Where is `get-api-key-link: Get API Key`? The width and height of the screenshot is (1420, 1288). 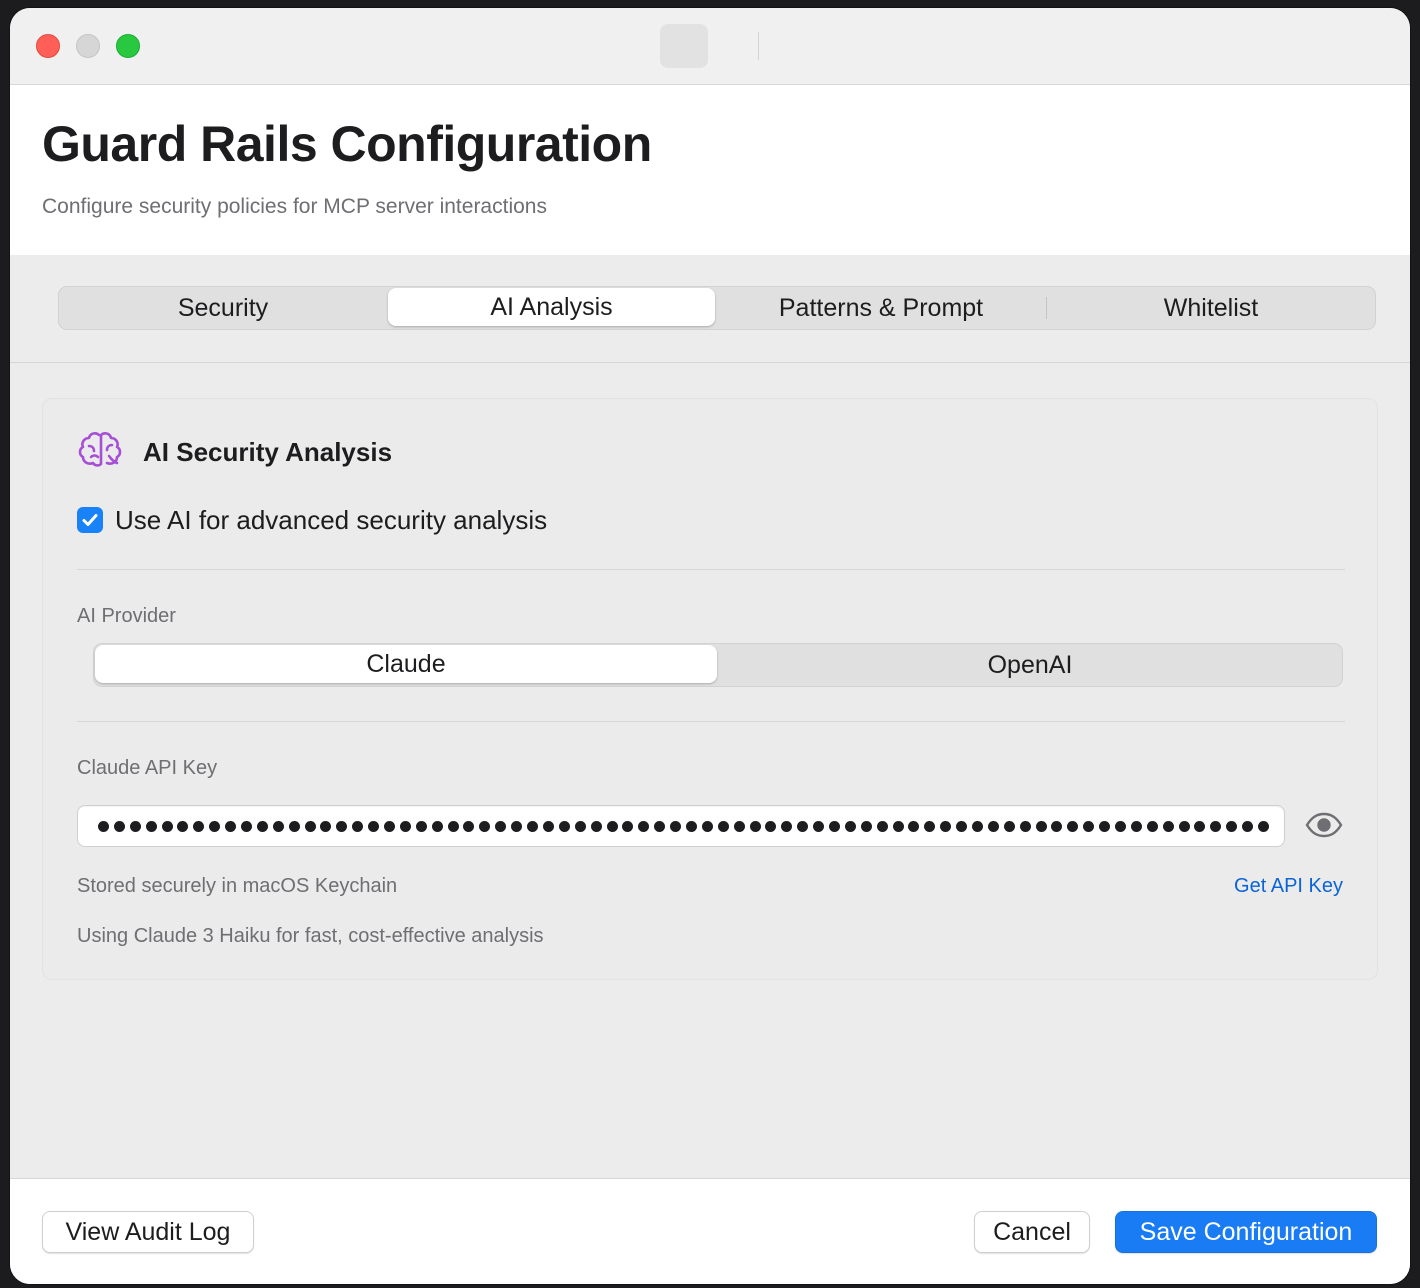
get-api-key-link: Get API Key is located at coordinates (1288, 886).